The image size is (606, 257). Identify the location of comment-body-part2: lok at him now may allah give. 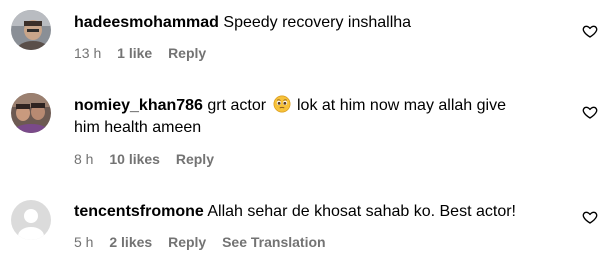
(401, 105).